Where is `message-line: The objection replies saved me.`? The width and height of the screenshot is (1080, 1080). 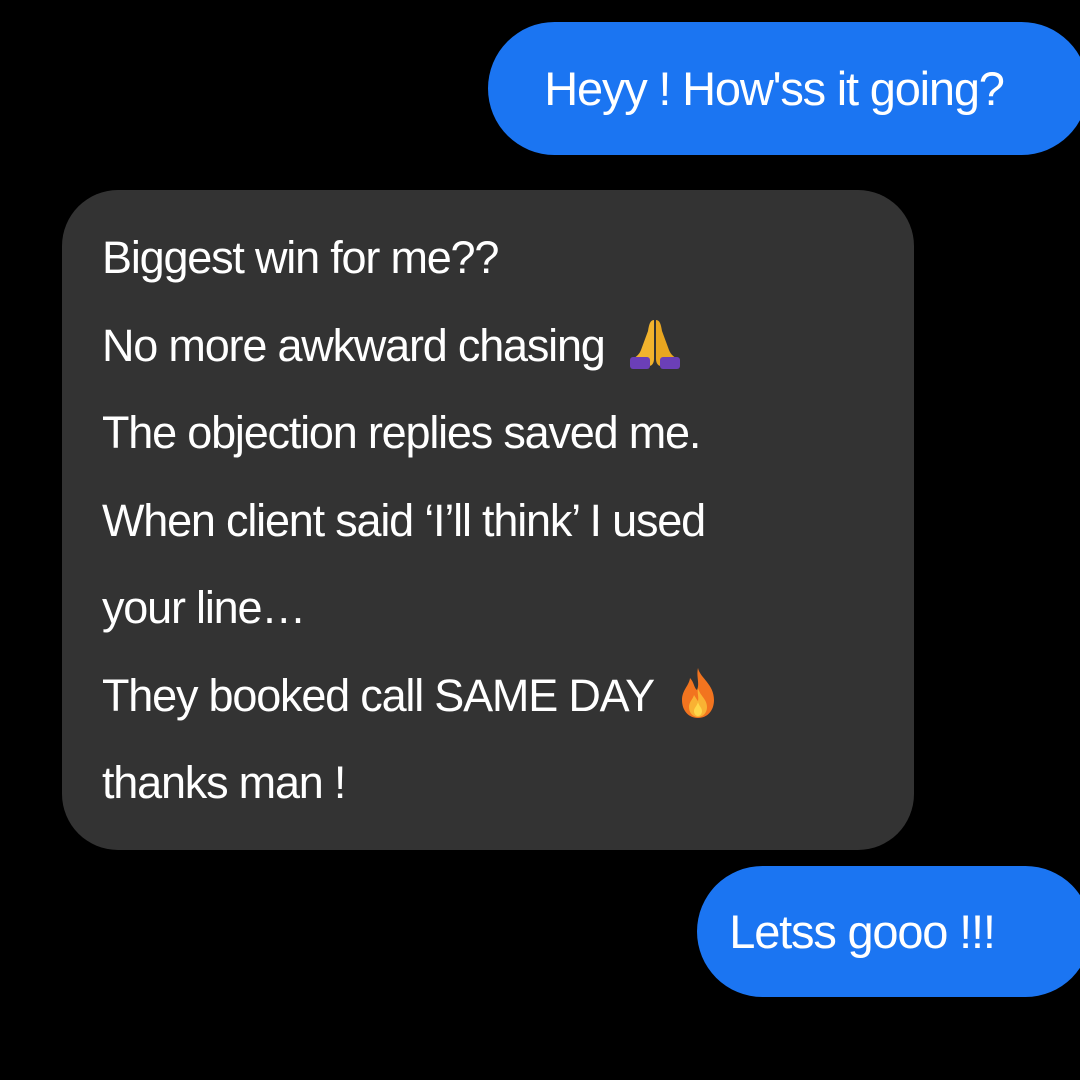
message-line: The objection replies saved me. is located at coordinates (401, 432).